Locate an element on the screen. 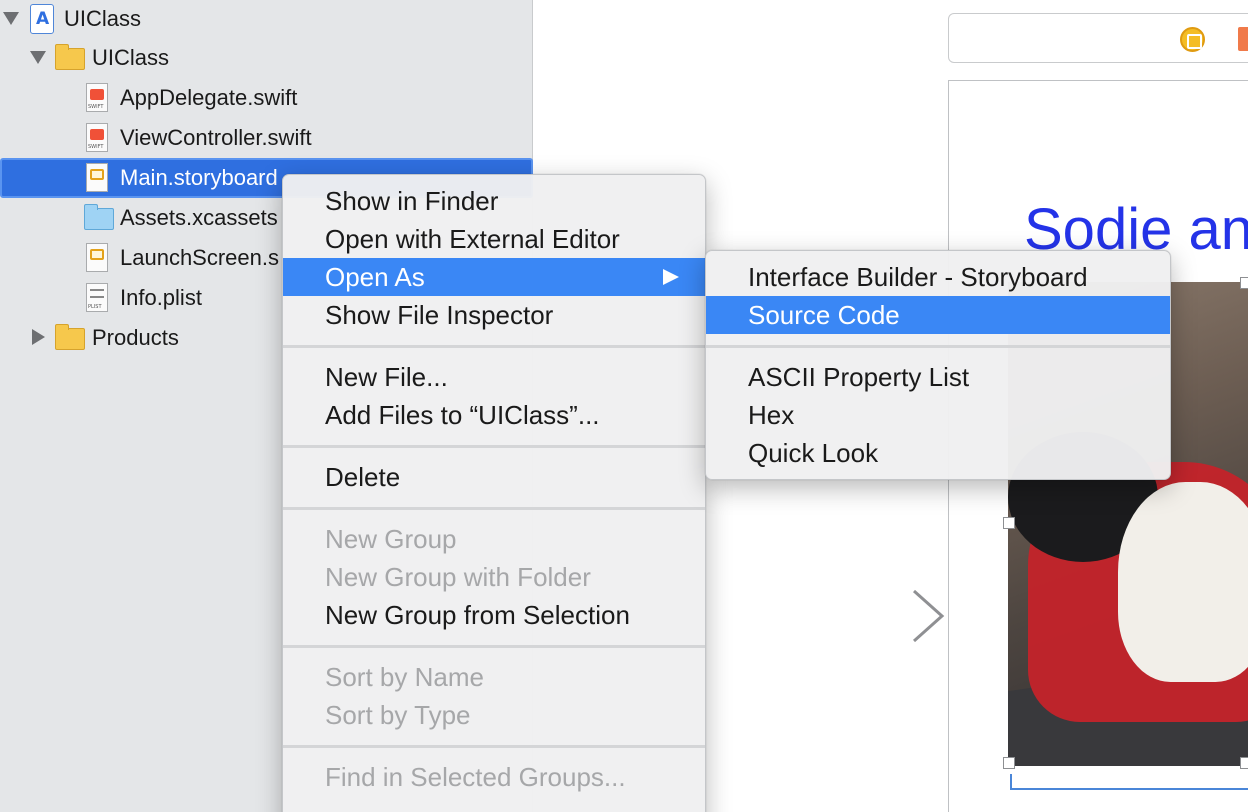 The image size is (1248, 812). first-responder-icon is located at coordinates (1243, 39).